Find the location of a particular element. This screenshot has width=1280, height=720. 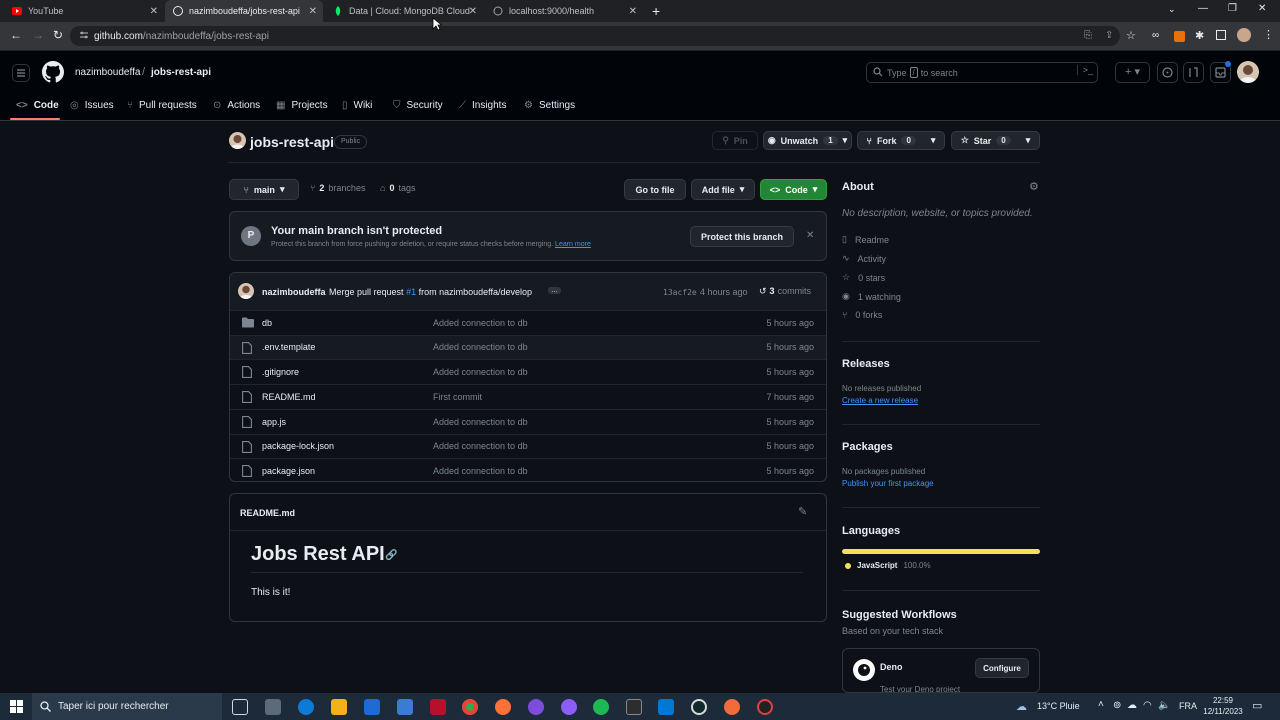

widgets-icon is located at coordinates (273, 707).